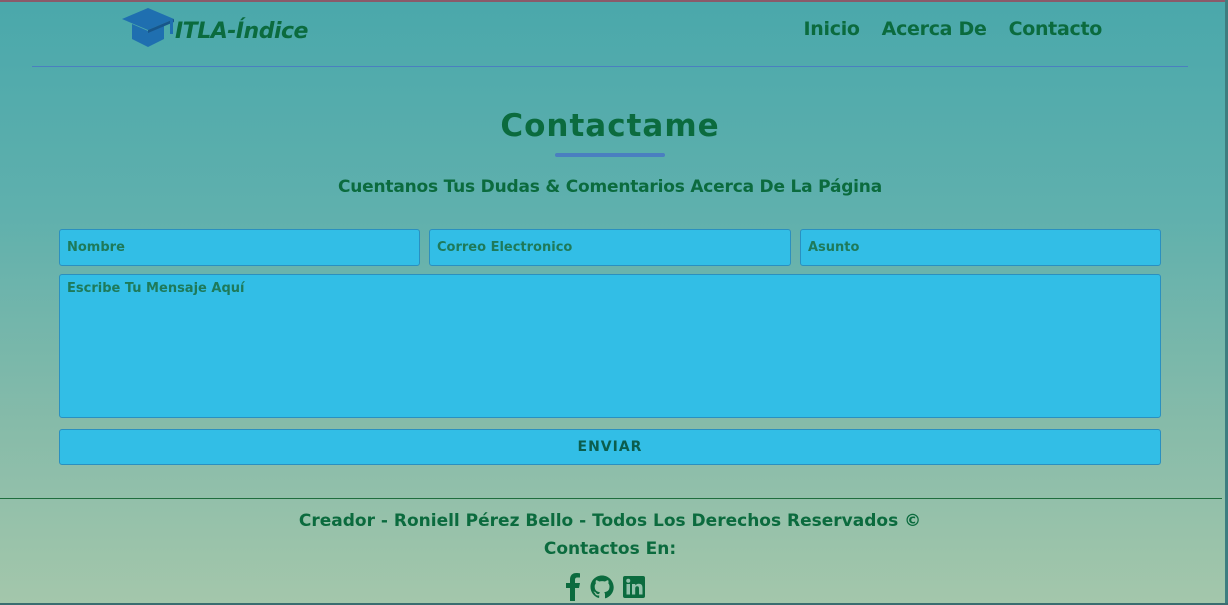  What do you see at coordinates (239, 247) in the screenshot?
I see `name-input` at bounding box center [239, 247].